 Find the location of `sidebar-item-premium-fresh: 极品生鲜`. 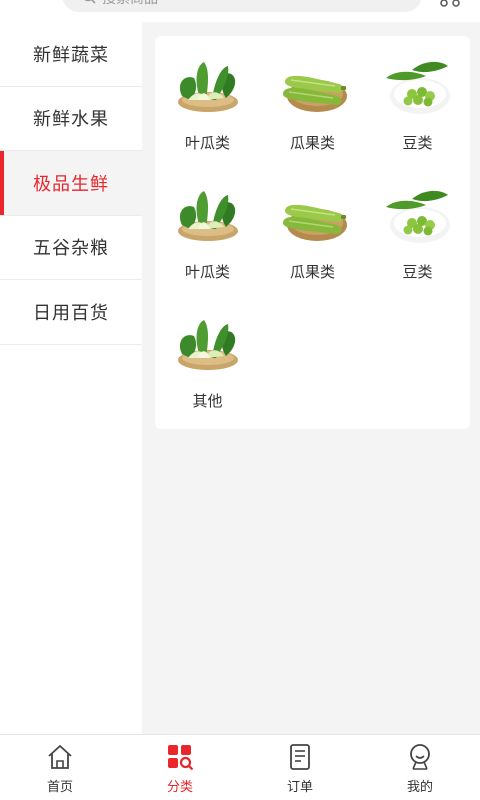

sidebar-item-premium-fresh: 极品生鲜 is located at coordinates (71, 183).